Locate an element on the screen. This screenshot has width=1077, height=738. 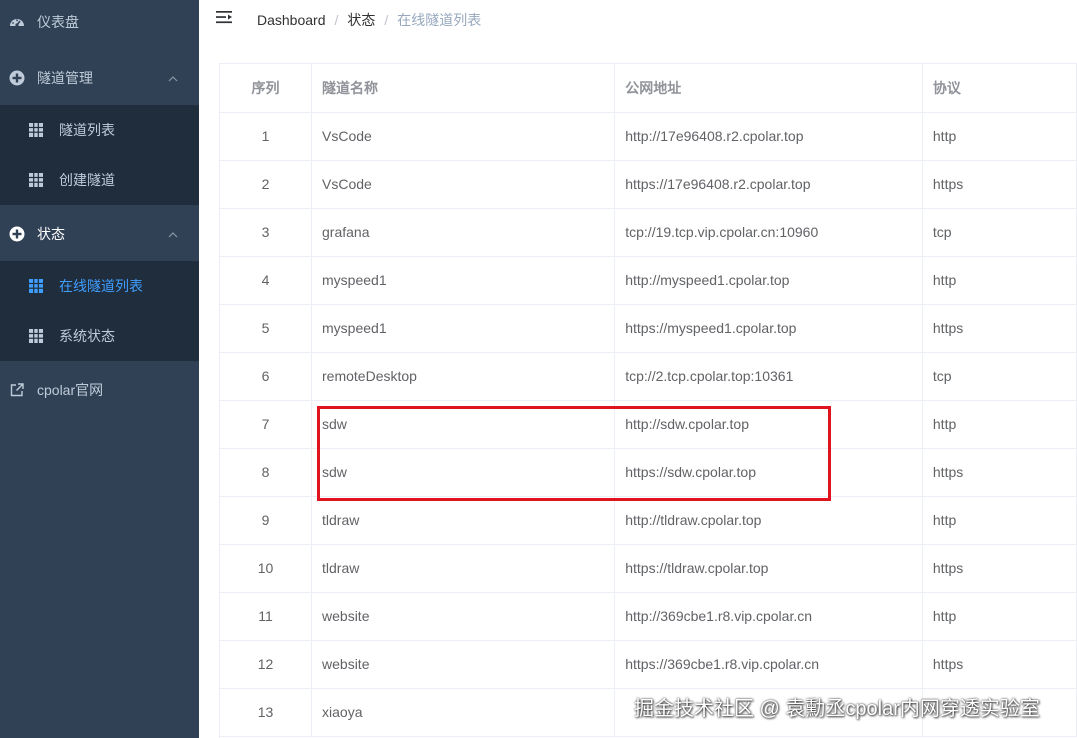
breadcrumb-dashboard: Dashboard is located at coordinates (291, 20).